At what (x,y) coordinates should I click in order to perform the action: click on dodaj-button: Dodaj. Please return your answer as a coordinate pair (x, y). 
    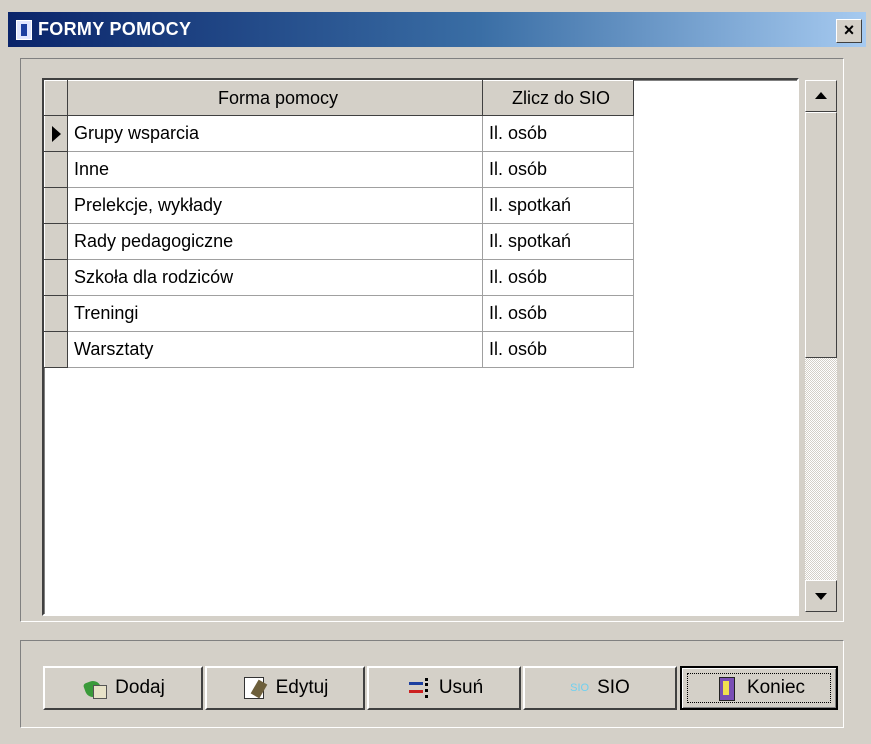
    Looking at the image, I should click on (123, 688).